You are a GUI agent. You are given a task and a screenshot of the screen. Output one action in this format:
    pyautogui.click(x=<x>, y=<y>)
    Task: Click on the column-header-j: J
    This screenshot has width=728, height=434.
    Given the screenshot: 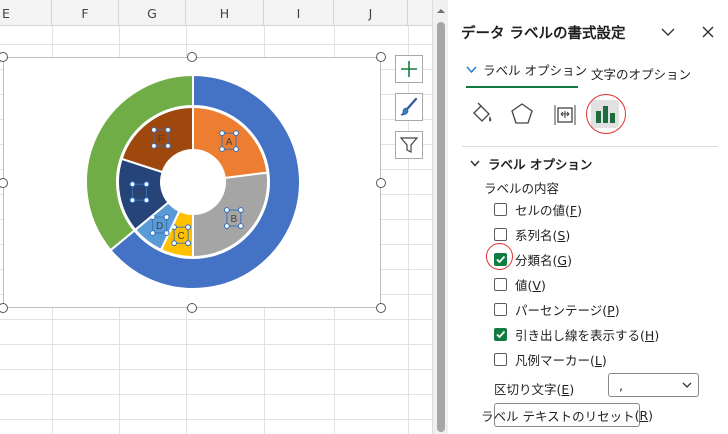 What is the action you would take?
    pyautogui.click(x=371, y=13)
    